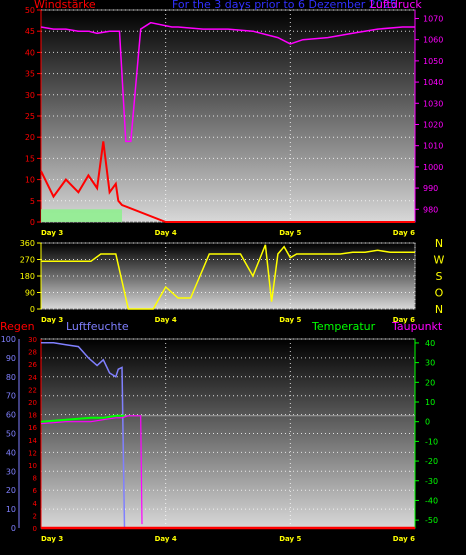  Describe the element at coordinates (439, 260) in the screenshot. I see `compass-label: W` at that location.